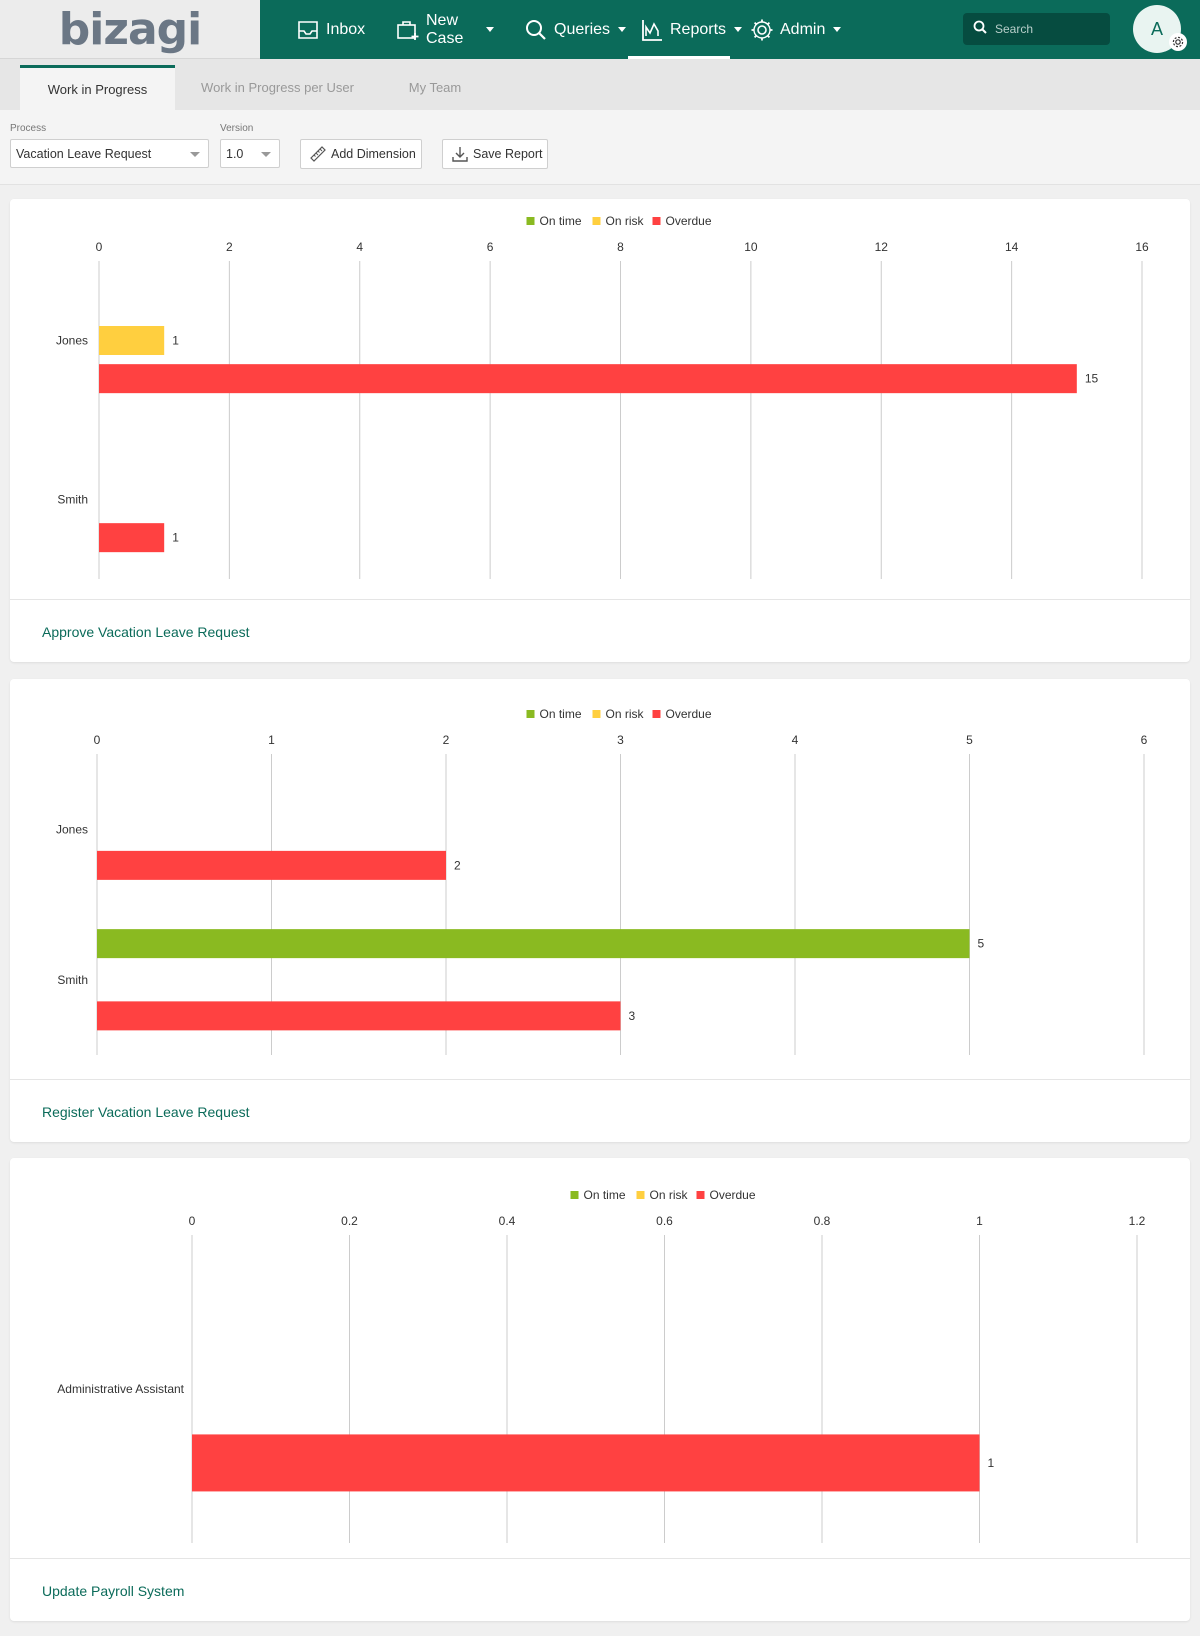 This screenshot has height=1636, width=1200. I want to click on bizagi-logo: bizagi, so click(130, 29).